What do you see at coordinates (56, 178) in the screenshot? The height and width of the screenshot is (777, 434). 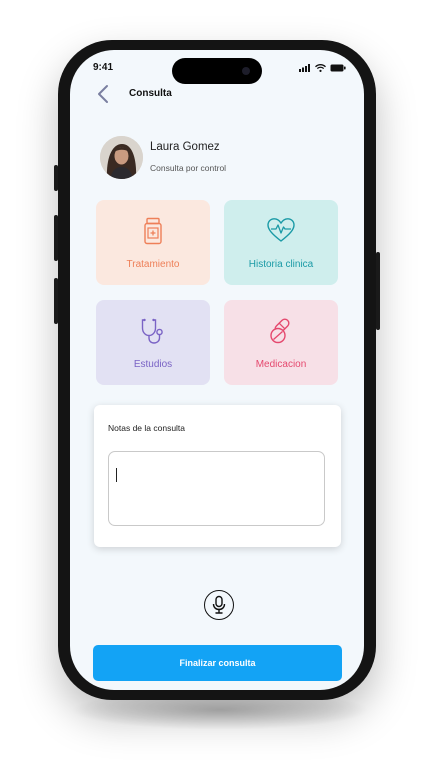 I see `mute-switch` at bounding box center [56, 178].